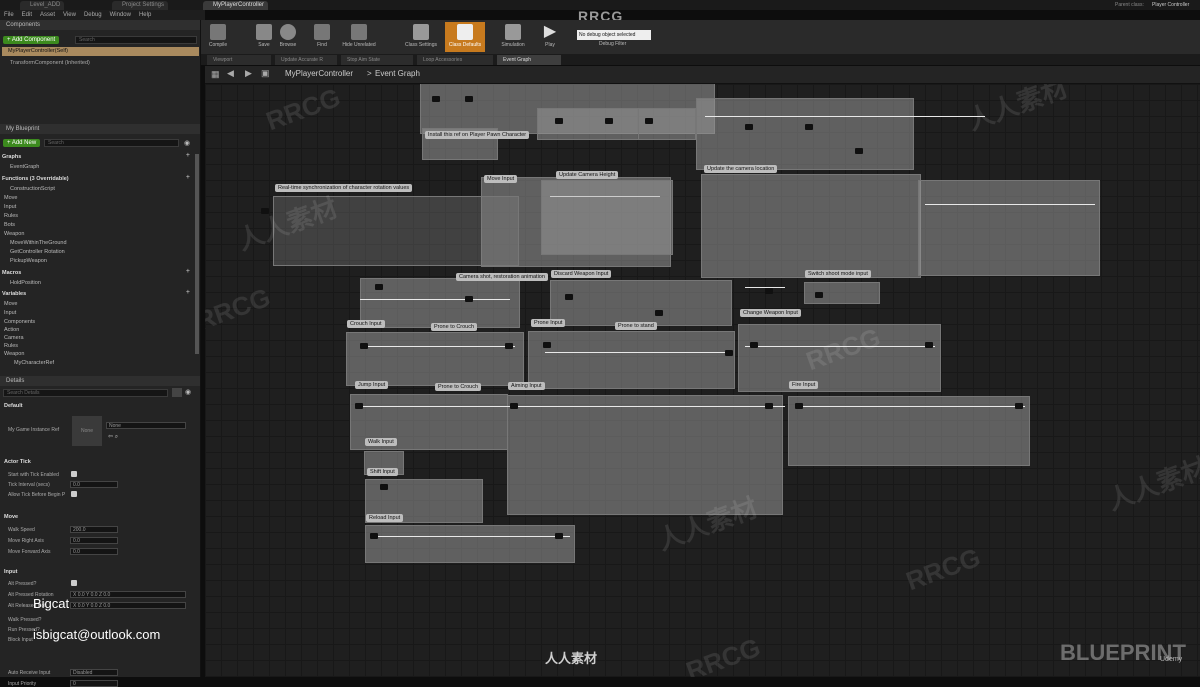 The height and width of the screenshot is (687, 1200). What do you see at coordinates (128, 605) in the screenshot?
I see `alt-released-rotation-field: X 0.0 Y 0.0 Z 0.0` at bounding box center [128, 605].